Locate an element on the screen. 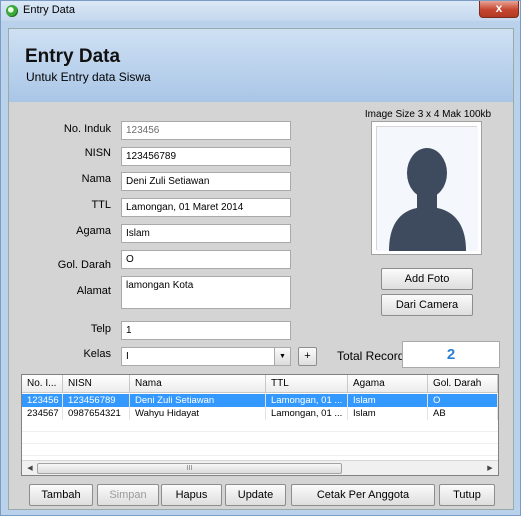 This screenshot has height=516, width=521. add-foto-button: Add Foto is located at coordinates (427, 279).